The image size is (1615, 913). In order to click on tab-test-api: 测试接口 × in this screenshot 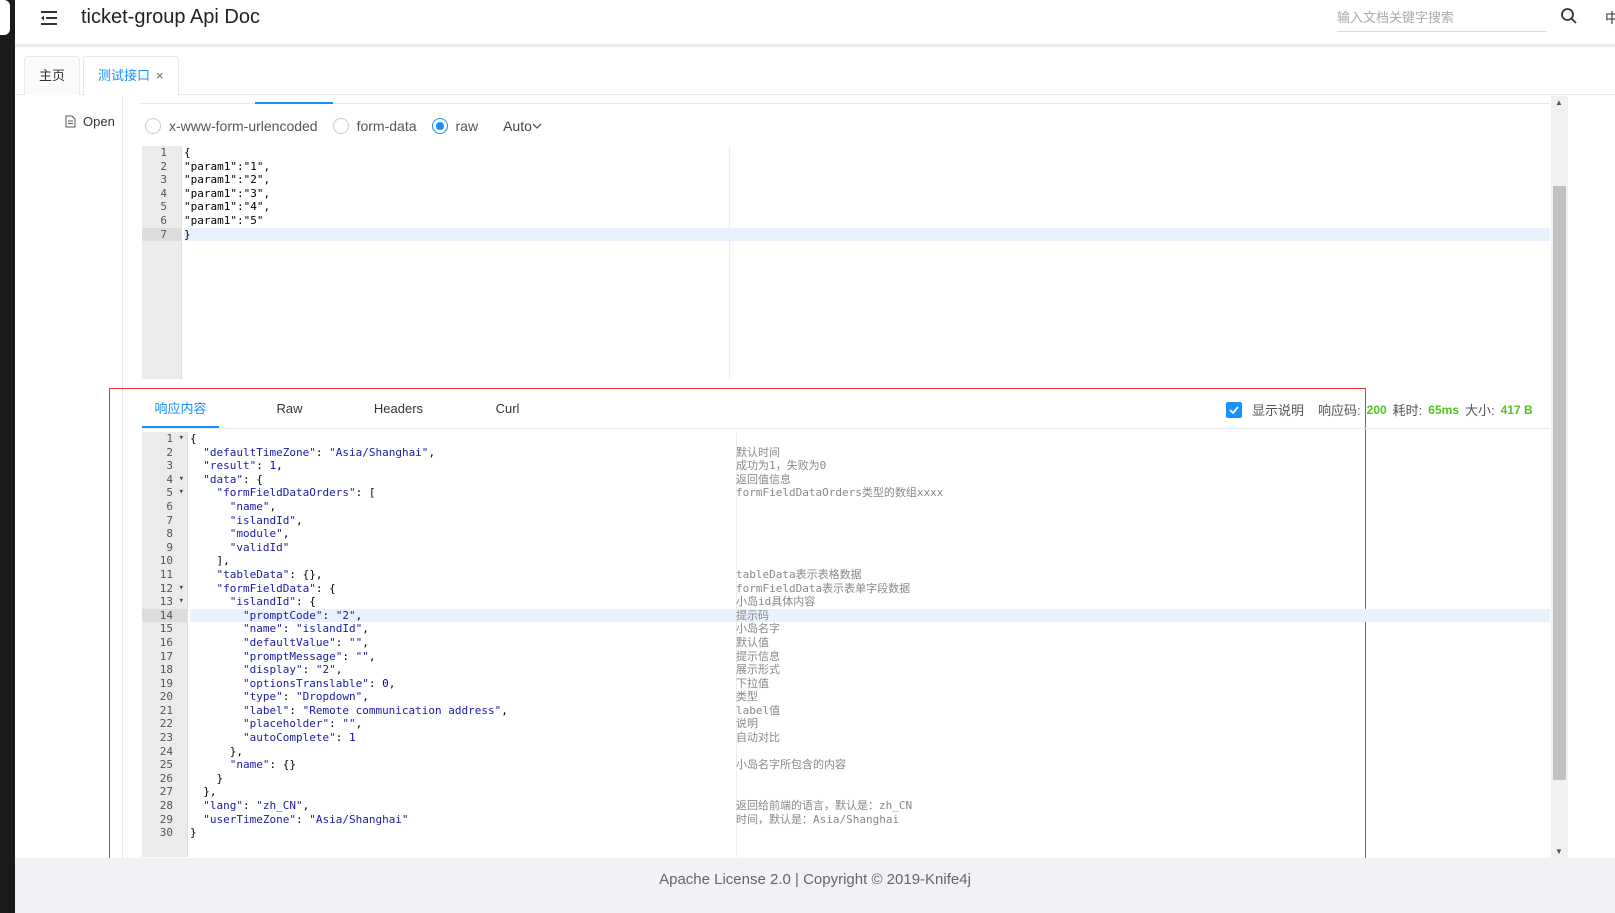, I will do `click(131, 76)`.